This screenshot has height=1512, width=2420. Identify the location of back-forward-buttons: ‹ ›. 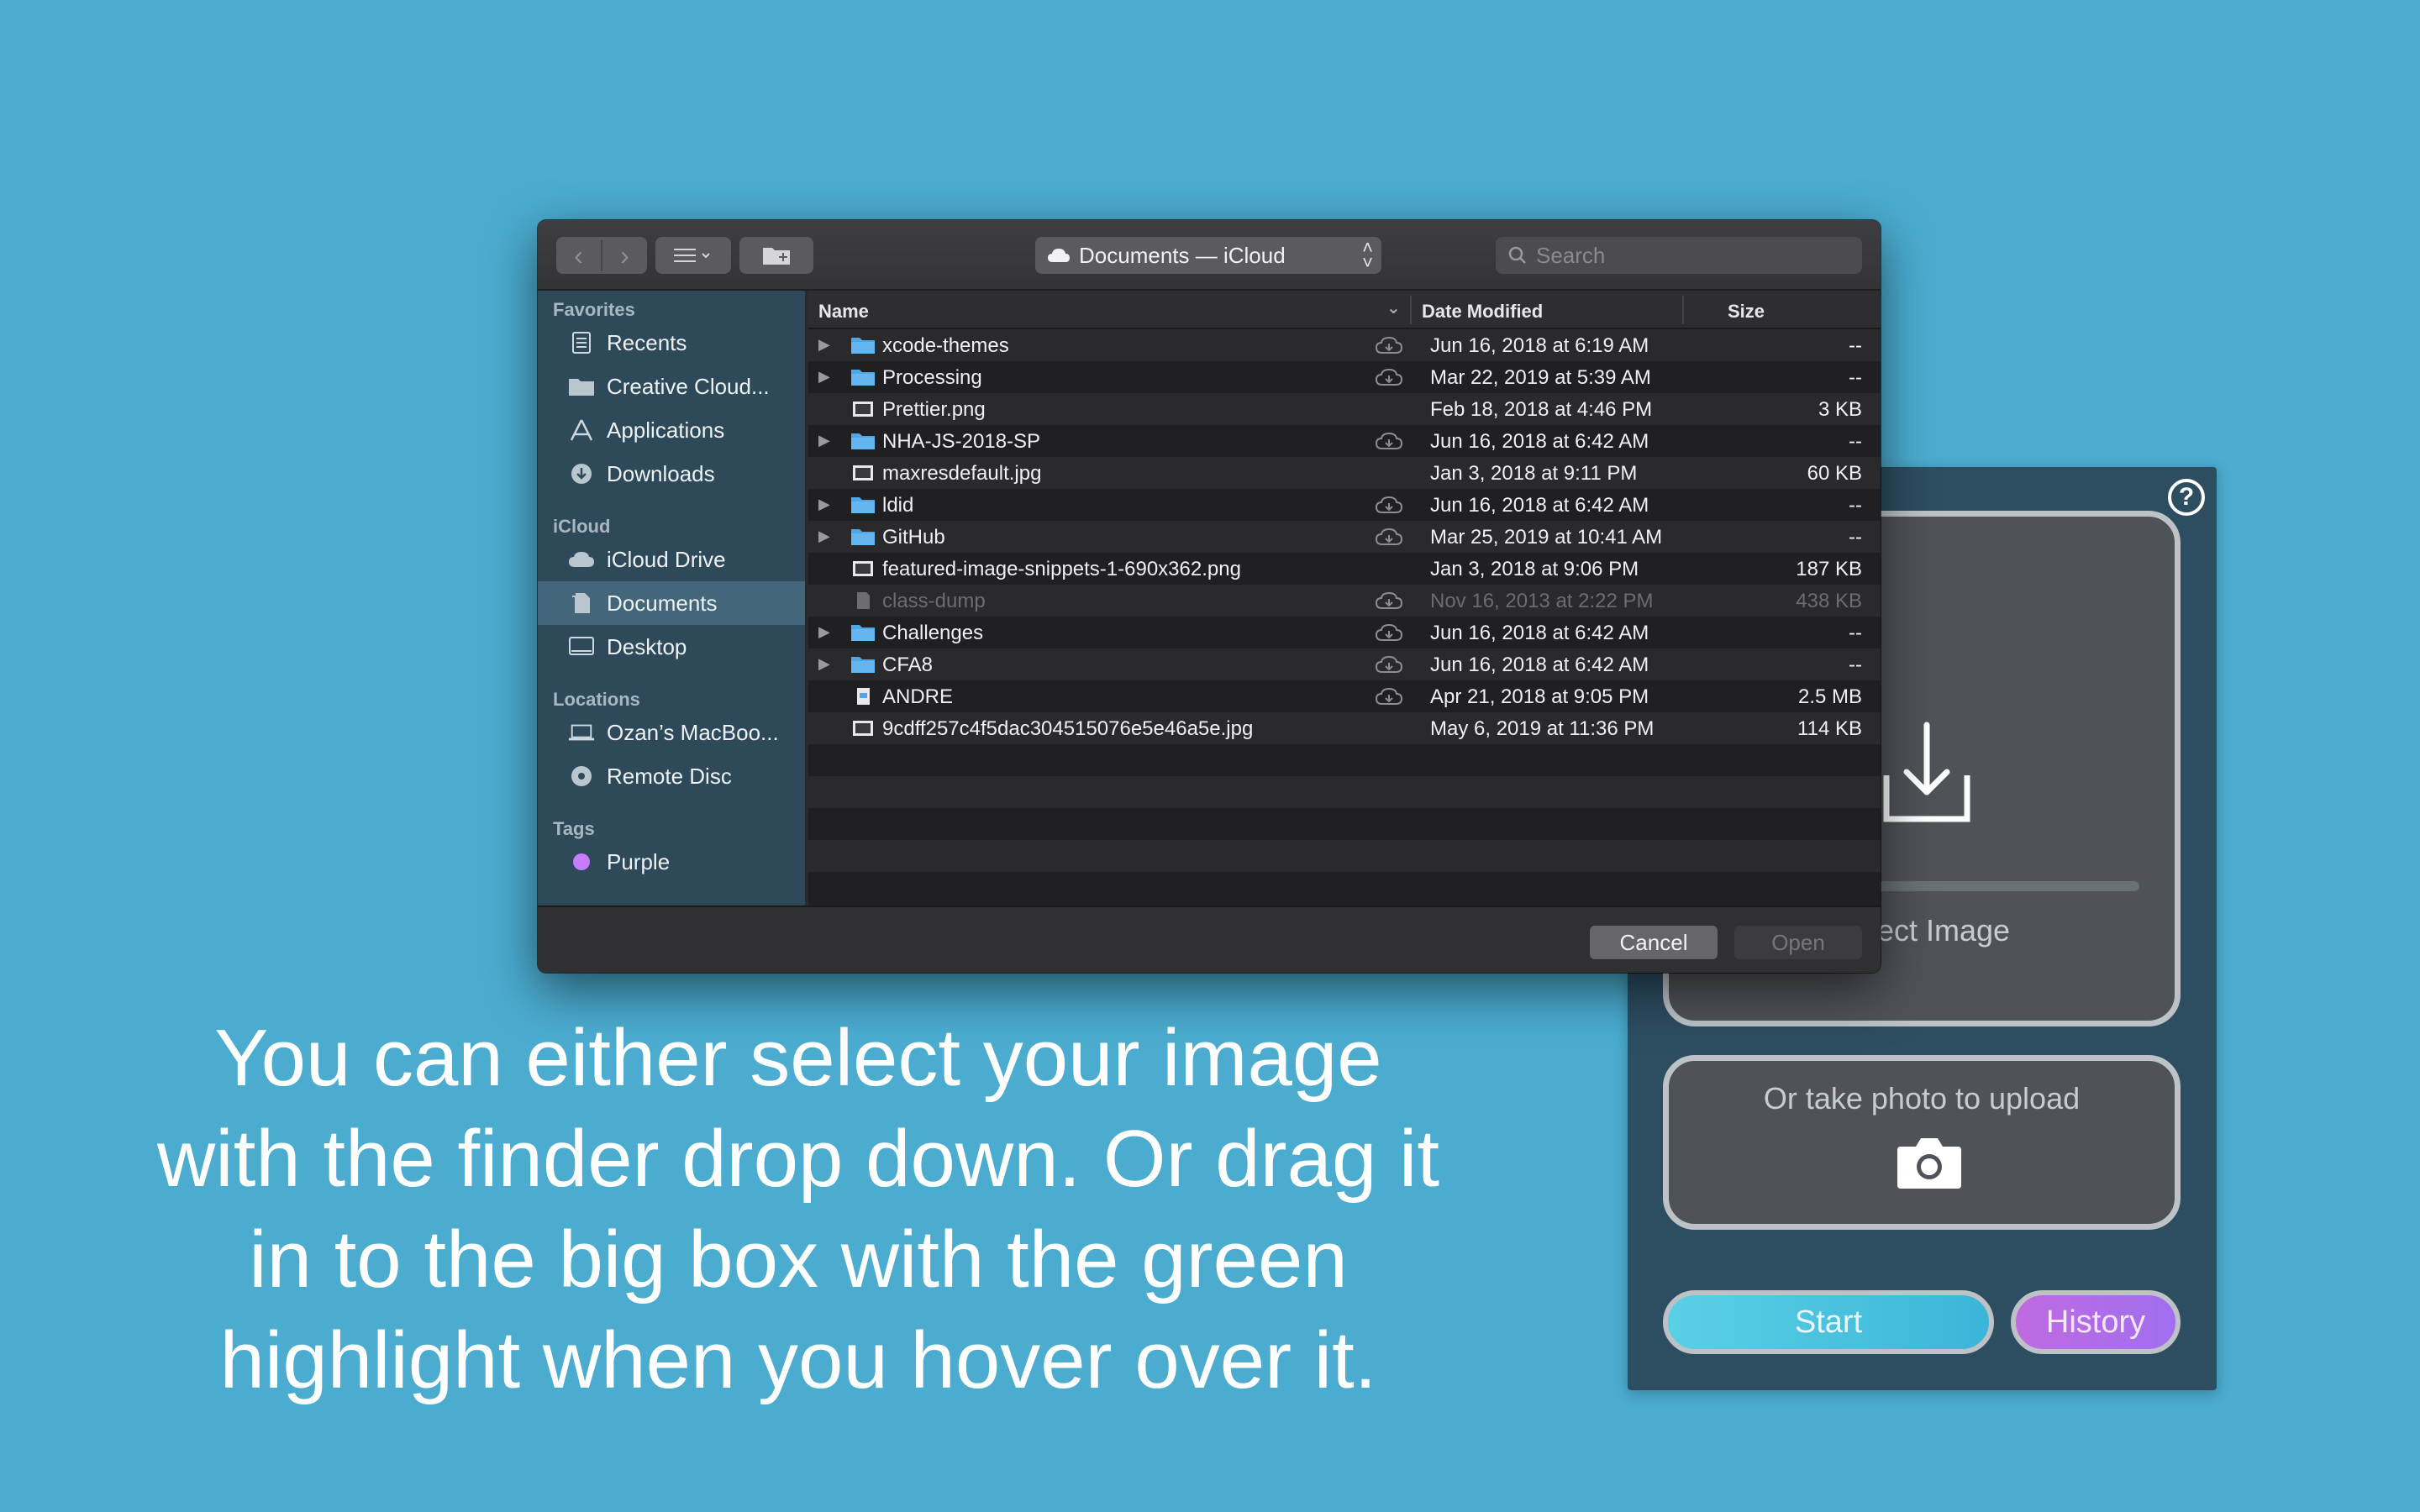
(601, 255).